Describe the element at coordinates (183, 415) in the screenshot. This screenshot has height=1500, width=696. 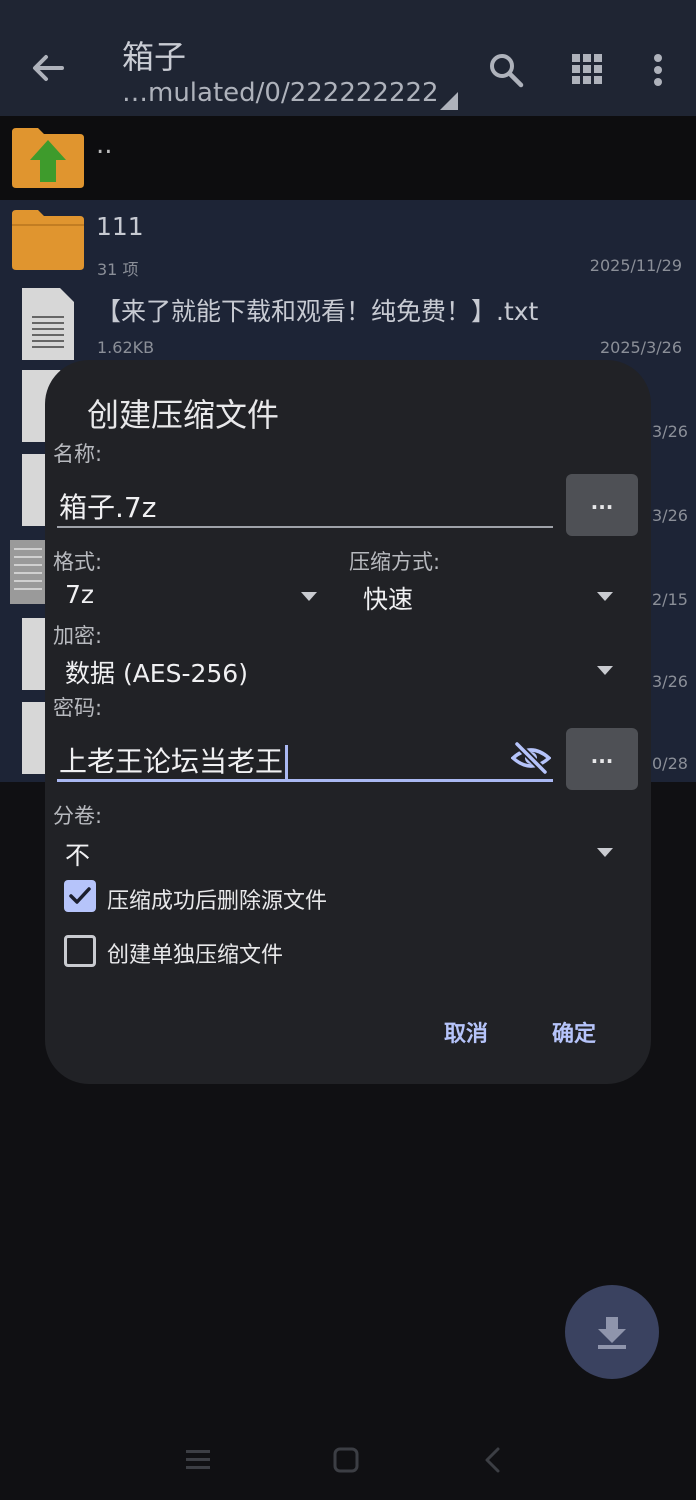
I see `dialog-title: 创建压缩文件` at that location.